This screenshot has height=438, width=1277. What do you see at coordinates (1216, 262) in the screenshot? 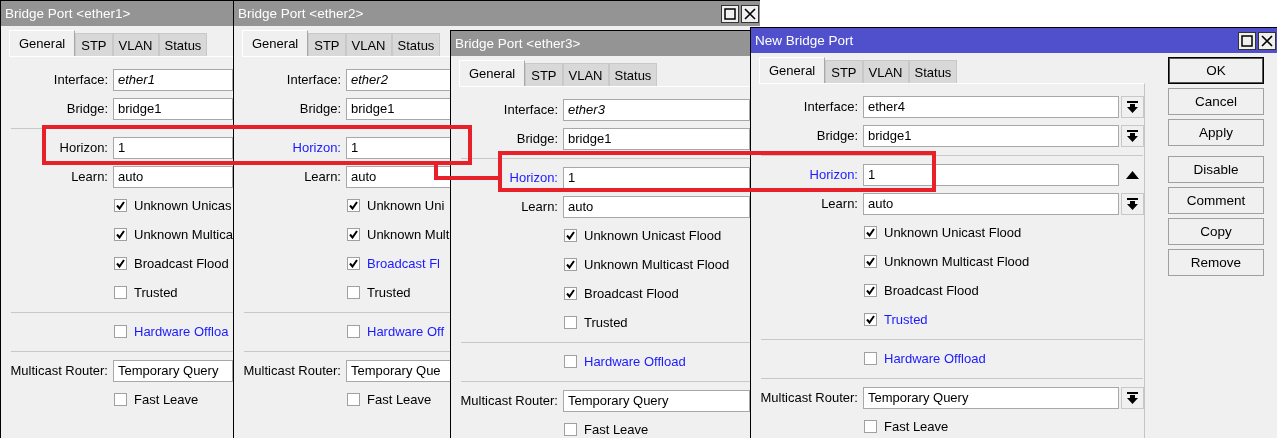
I see `dialog-button: Remove` at bounding box center [1216, 262].